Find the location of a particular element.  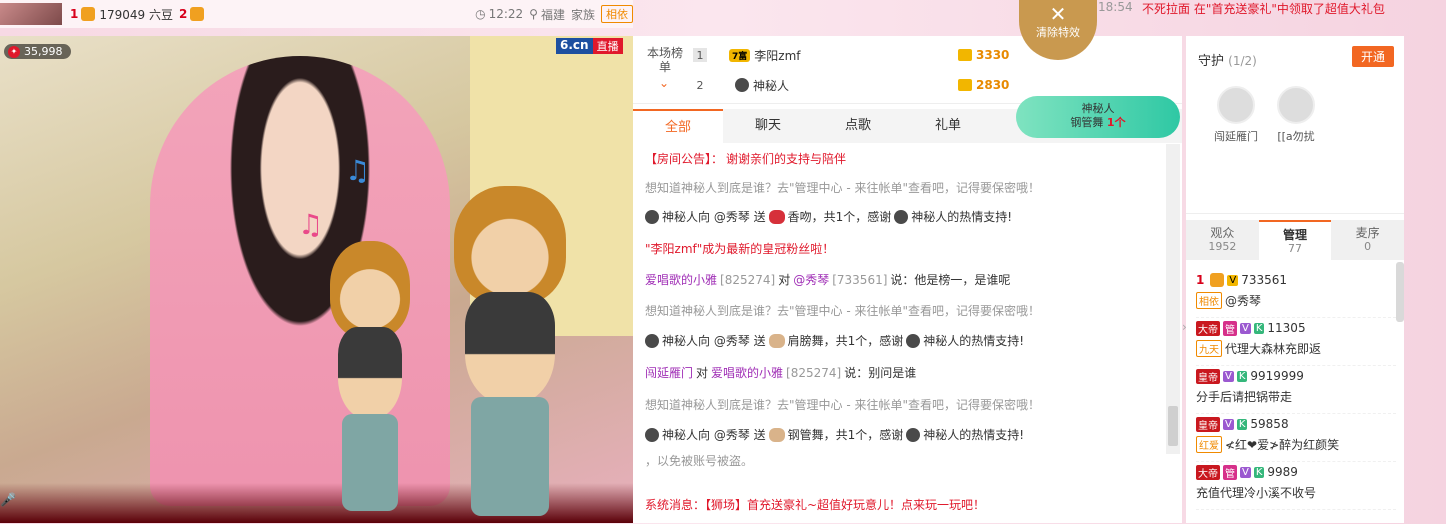

chat-line: 闯延雁门 对 爱唱歌的小雅 [825274] 说：别问是谁 is located at coordinates (781, 373).